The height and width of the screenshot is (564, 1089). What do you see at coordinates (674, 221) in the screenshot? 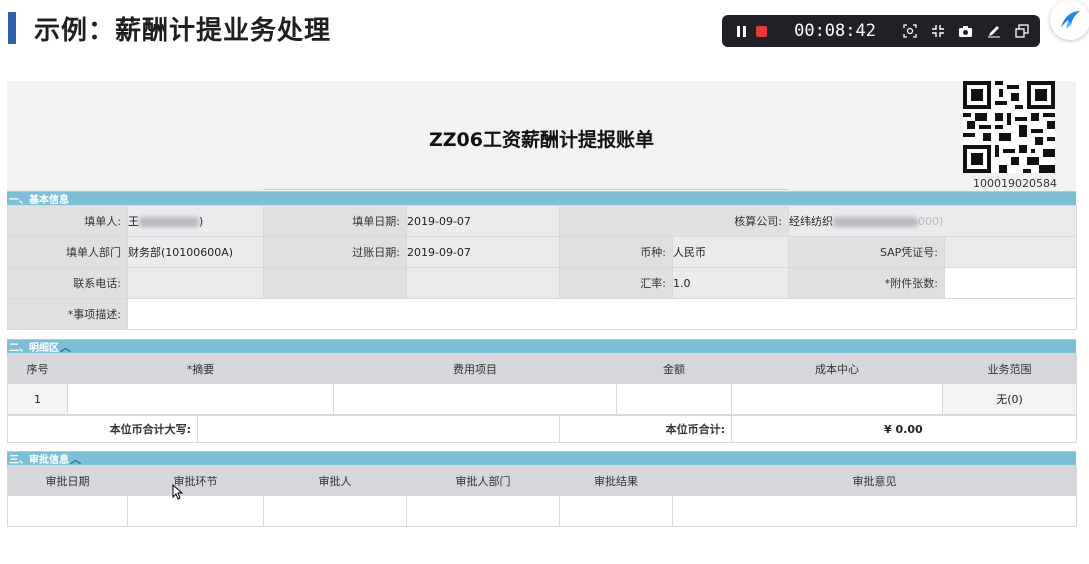
I see `company-label: 核算公司:` at bounding box center [674, 221].